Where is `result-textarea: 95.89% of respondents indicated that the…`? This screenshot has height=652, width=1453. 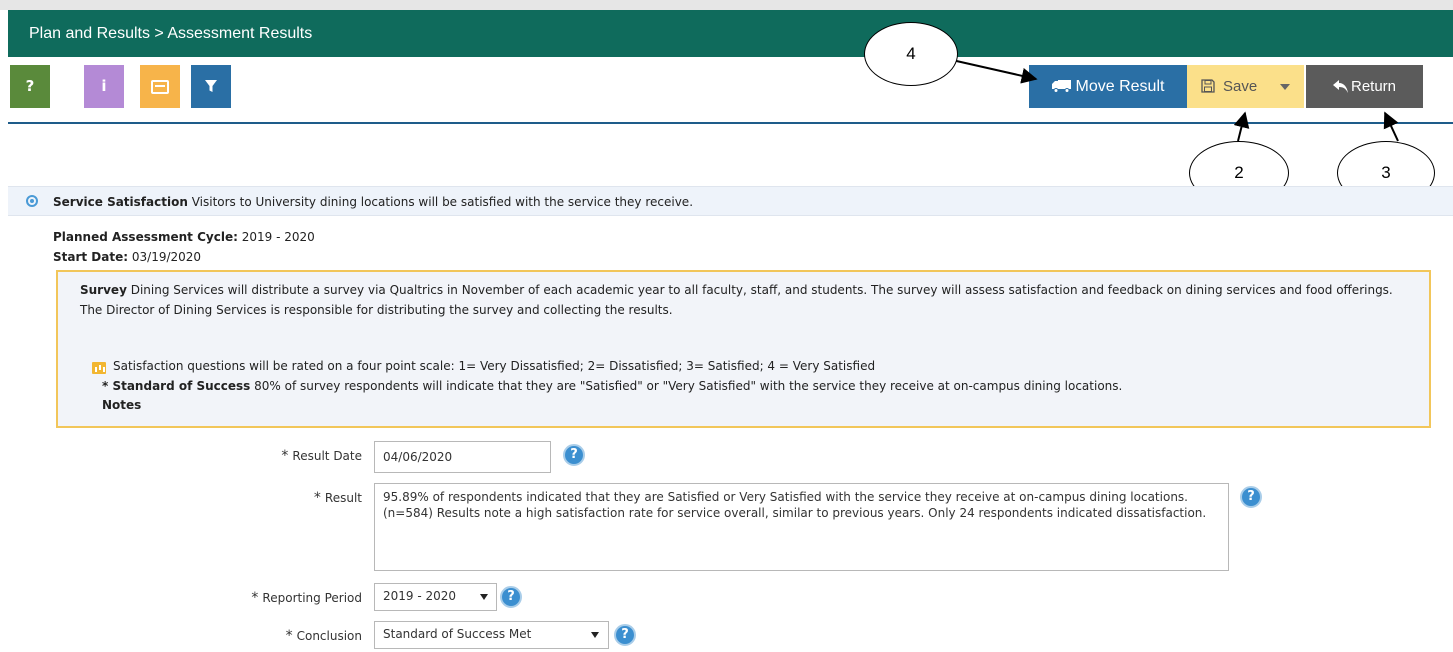
result-textarea: 95.89% of respondents indicated that the… is located at coordinates (801, 527).